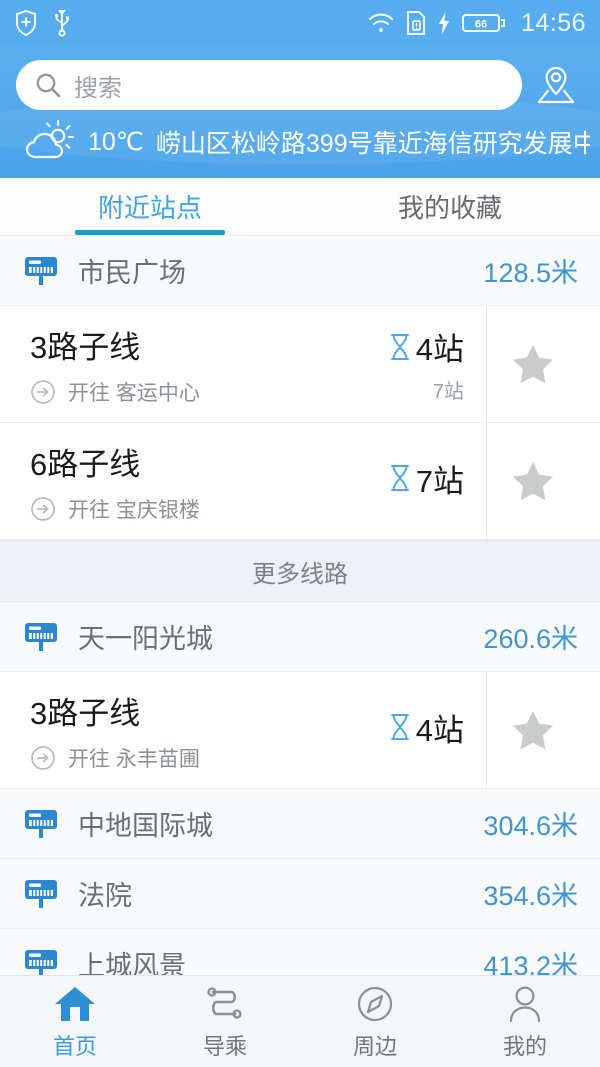 This screenshot has height=1067, width=600. I want to click on battery-icon: 66, so click(483, 23).